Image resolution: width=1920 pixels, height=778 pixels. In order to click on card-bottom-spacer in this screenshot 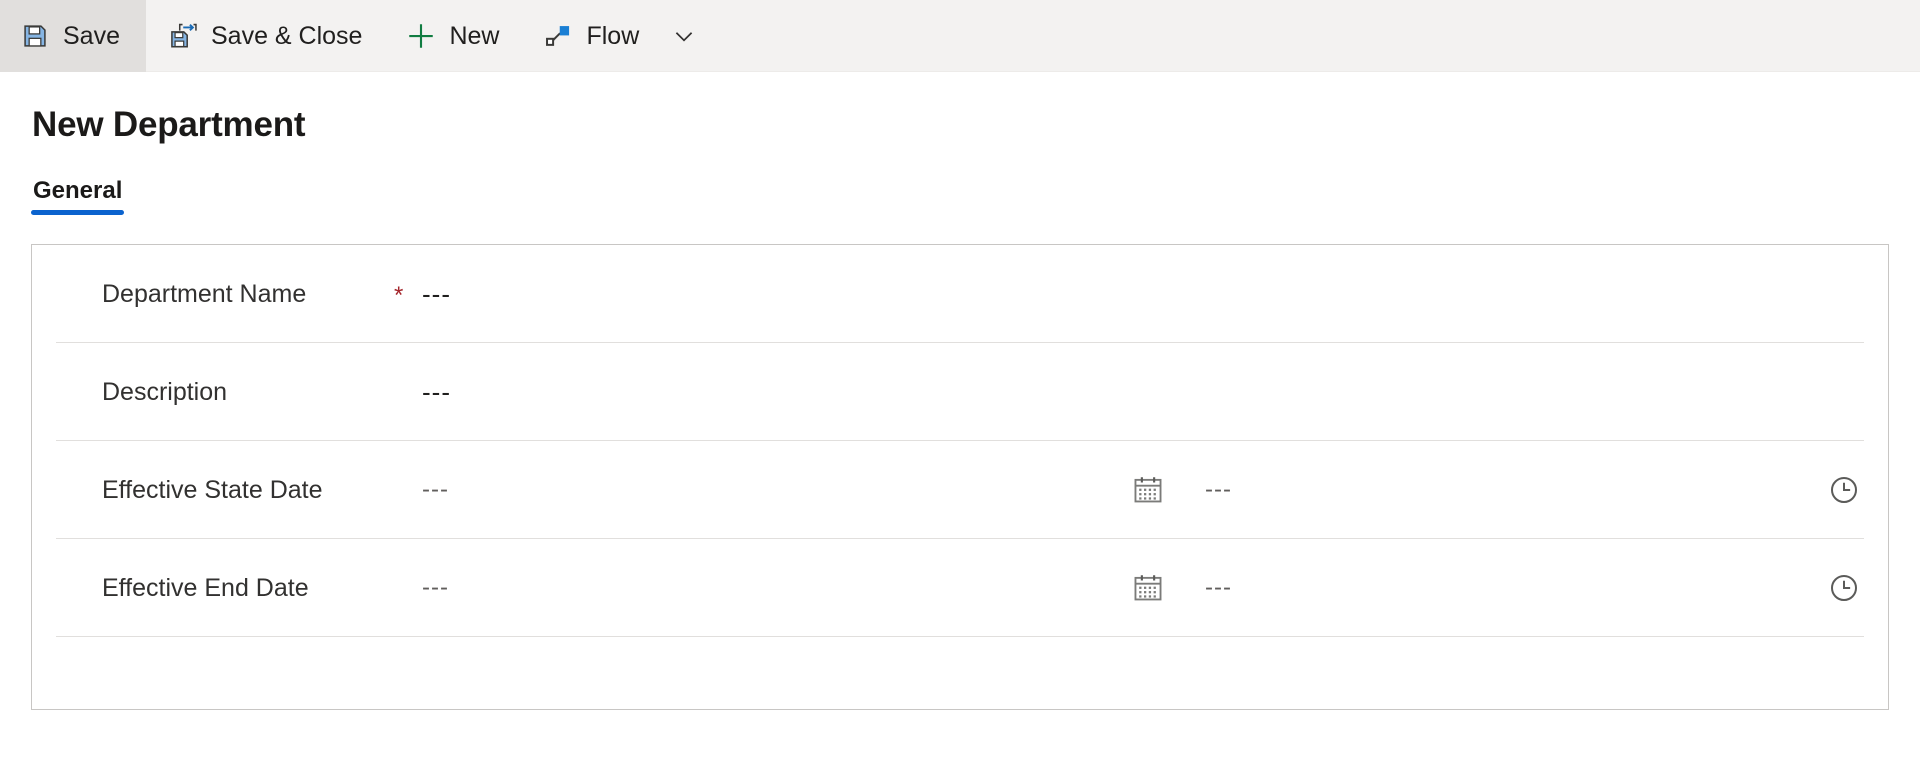, I will do `click(960, 674)`.